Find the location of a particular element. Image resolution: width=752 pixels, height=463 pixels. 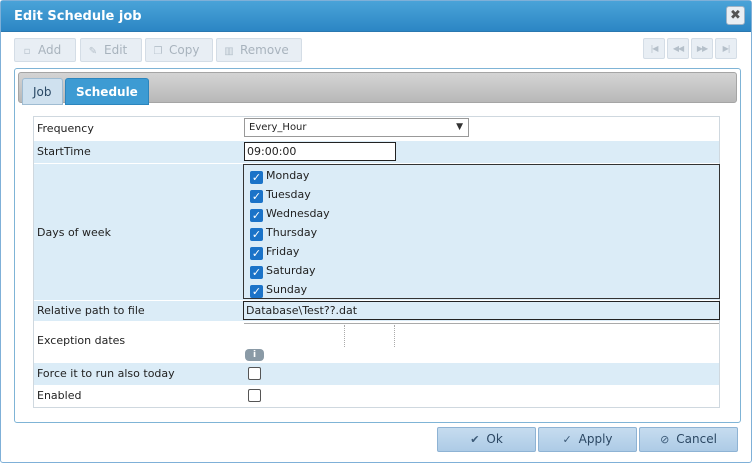

first-record-button: |◀ is located at coordinates (654, 48).